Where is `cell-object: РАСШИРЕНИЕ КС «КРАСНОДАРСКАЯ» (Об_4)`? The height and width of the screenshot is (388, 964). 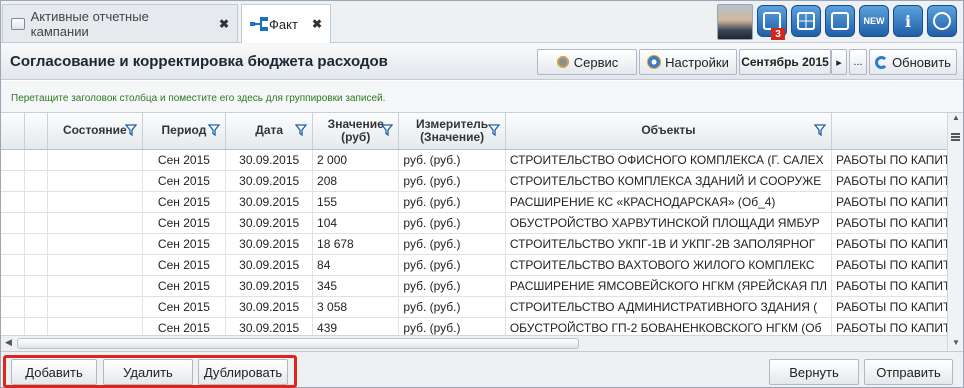 cell-object: РАСШИРЕНИЕ КС «КРАСНОДАРСКАЯ» (Об_4) is located at coordinates (669, 202).